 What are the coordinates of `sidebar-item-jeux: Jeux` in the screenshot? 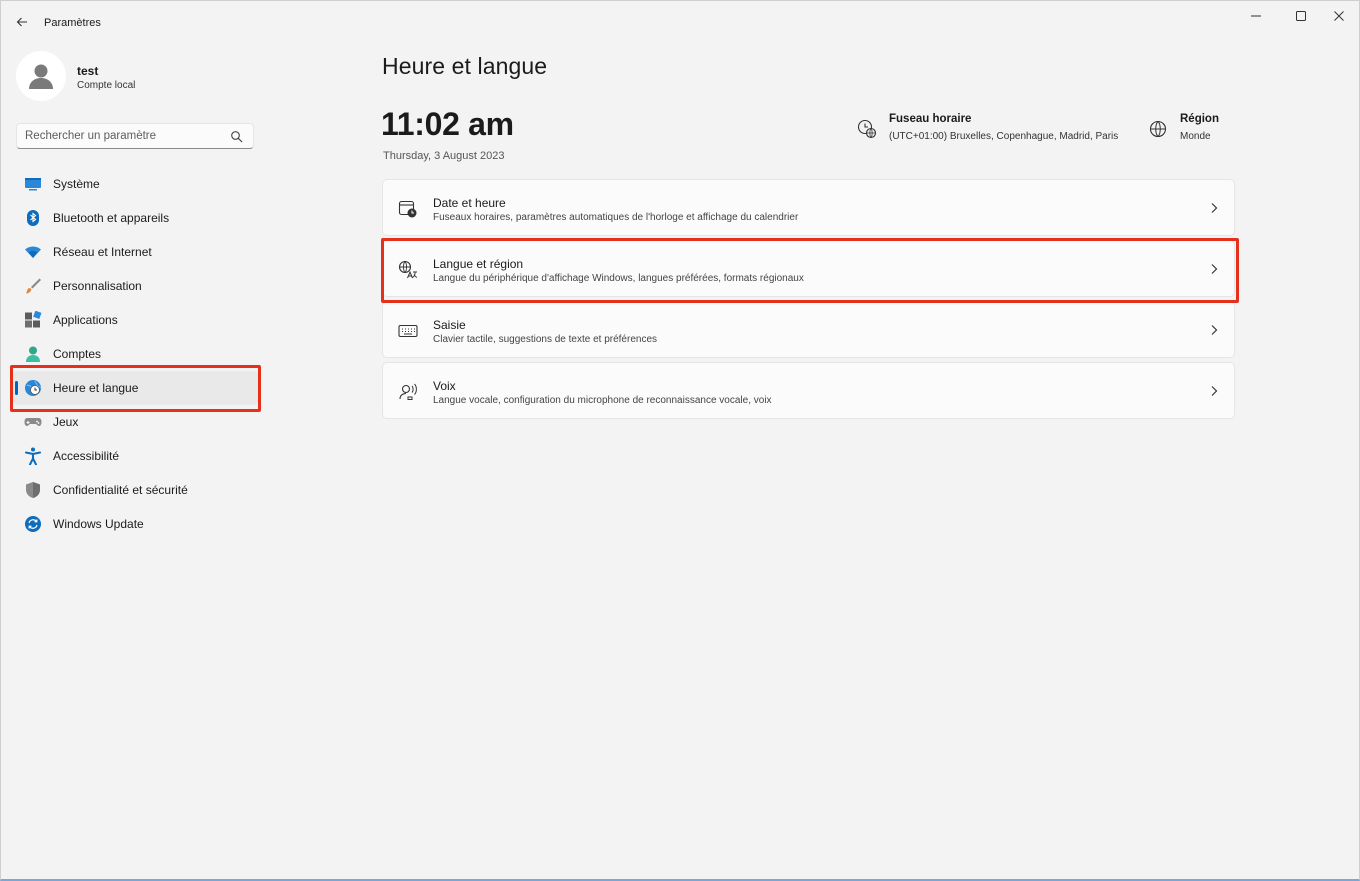 It's located at (136, 422).